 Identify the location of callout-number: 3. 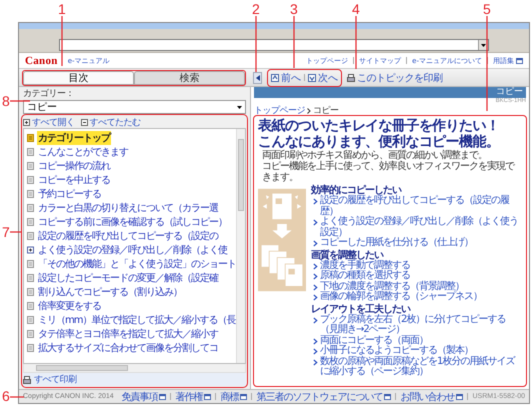
(294, 9).